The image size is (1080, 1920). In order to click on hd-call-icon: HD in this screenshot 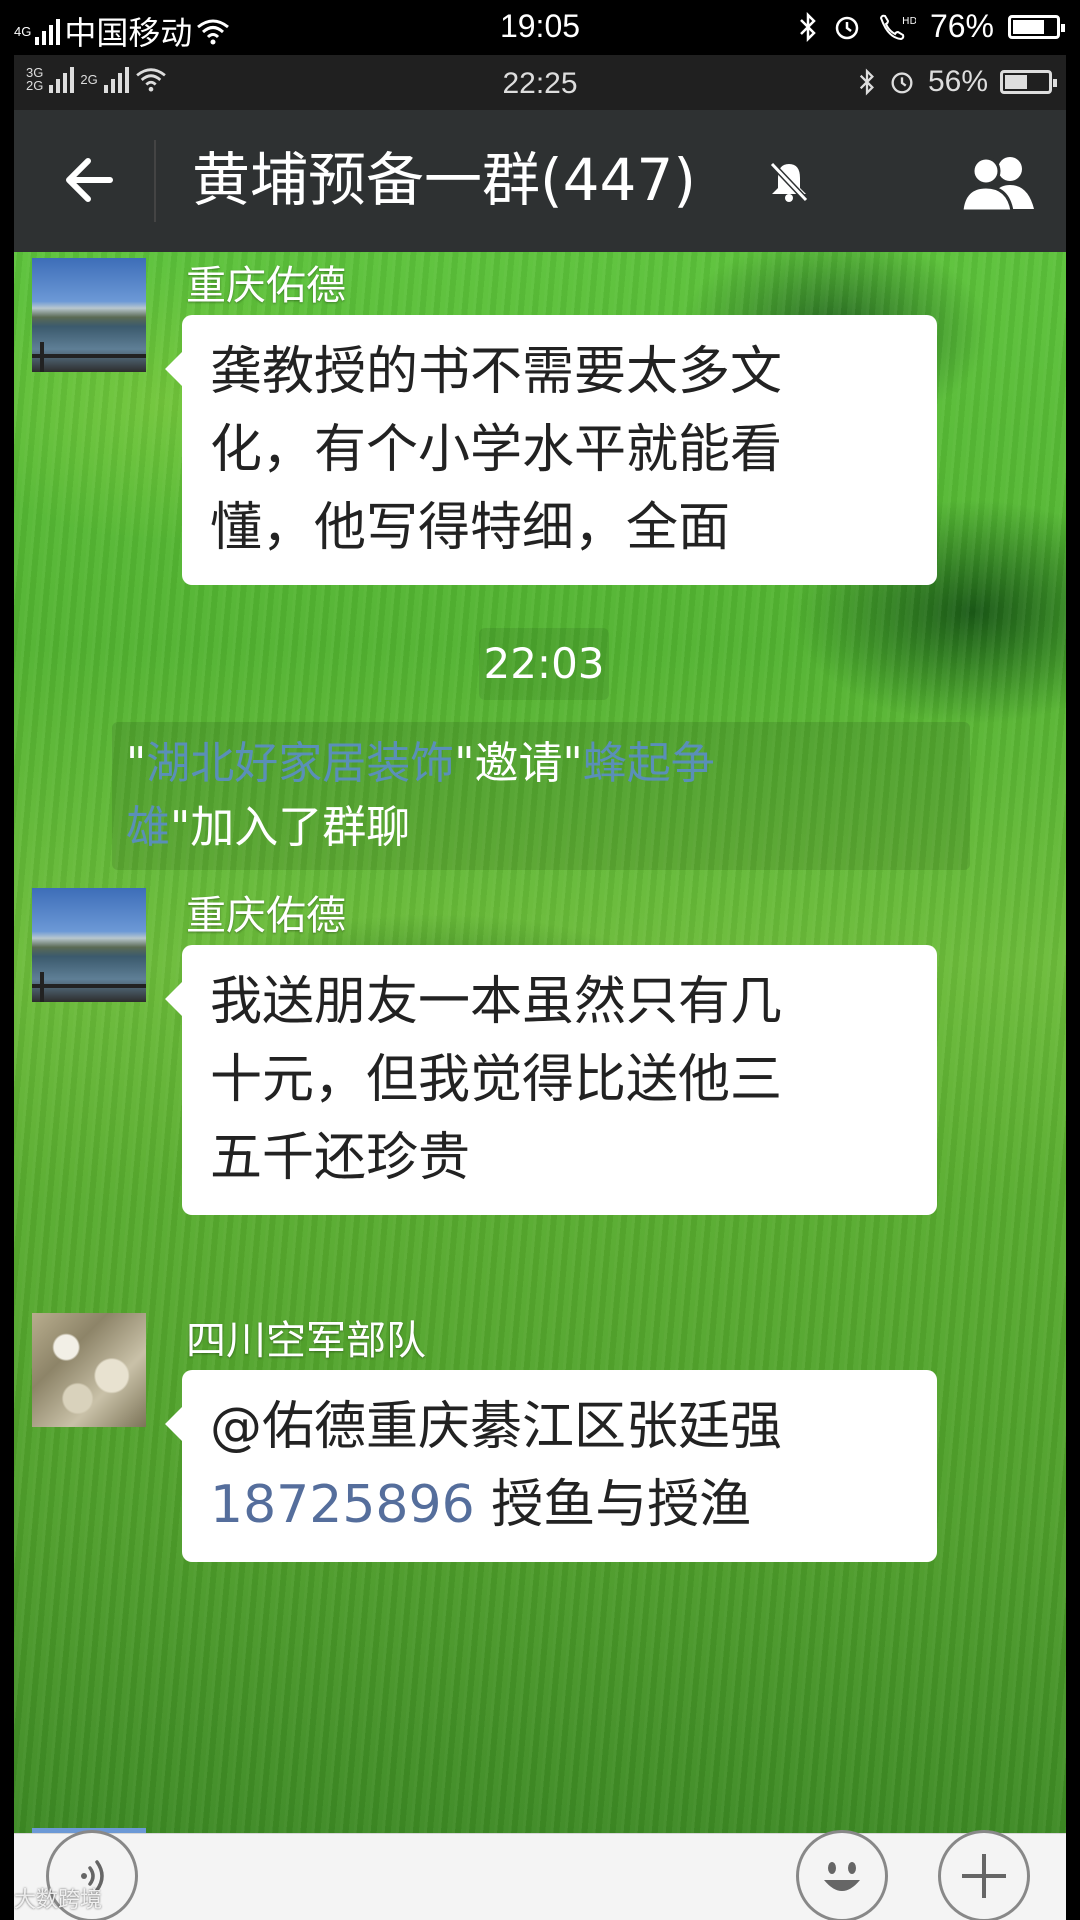, I will do `click(897, 27)`.